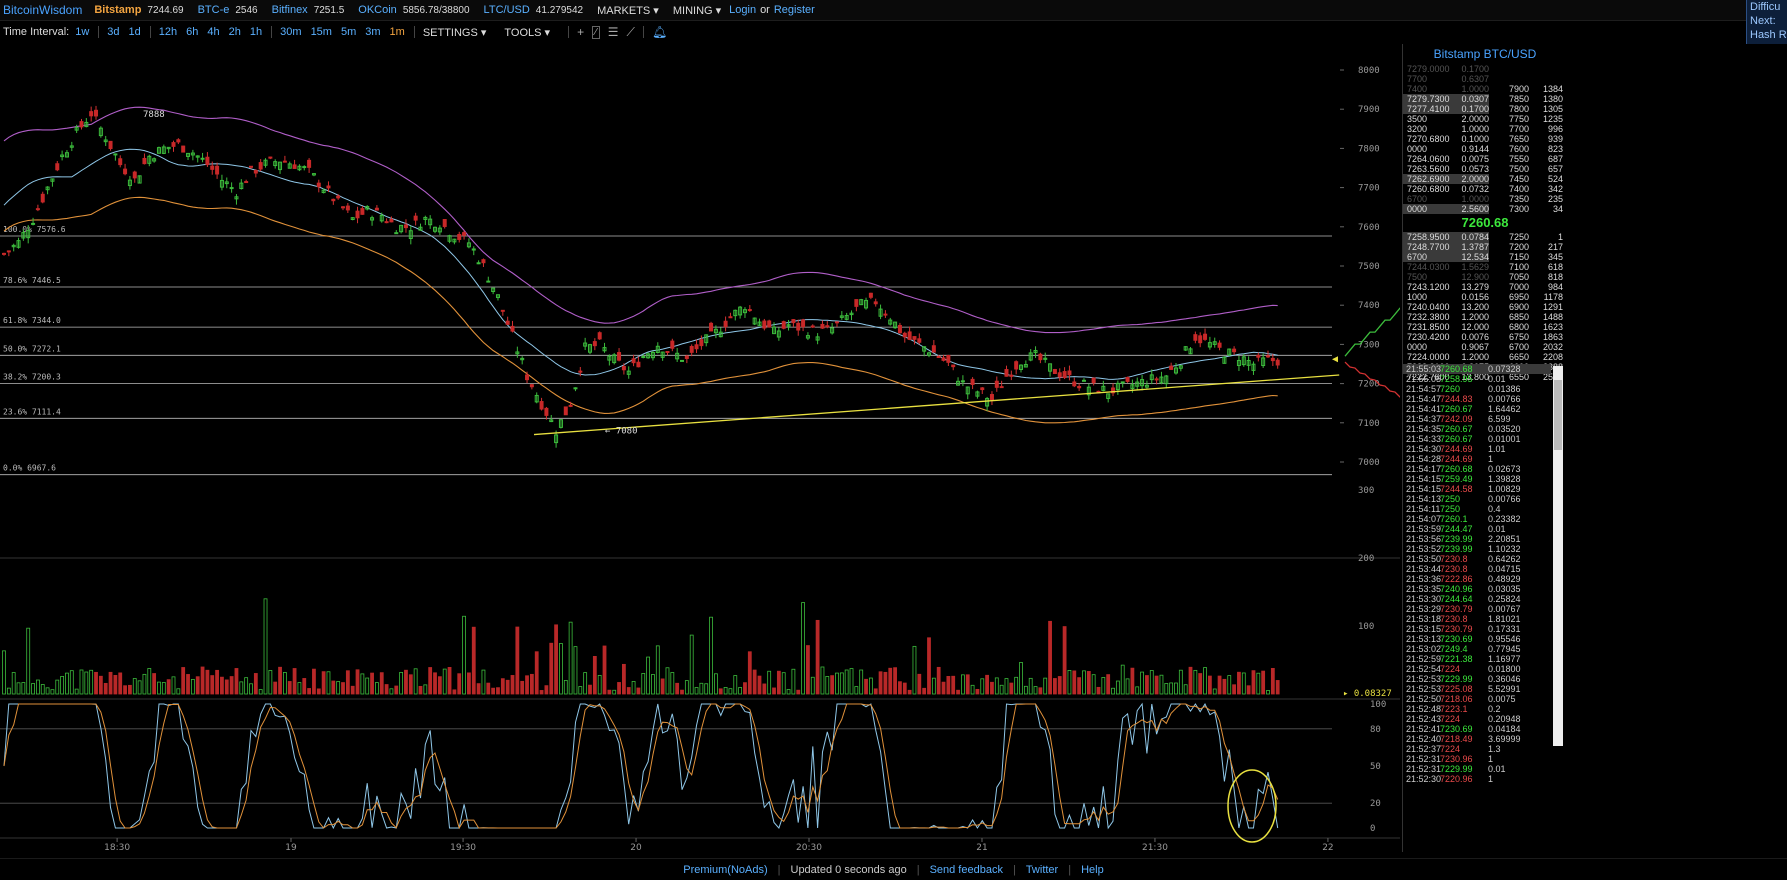 The image size is (1787, 880). I want to click on order-book-title: Bitstamp BTC/USD, so click(1485, 54).